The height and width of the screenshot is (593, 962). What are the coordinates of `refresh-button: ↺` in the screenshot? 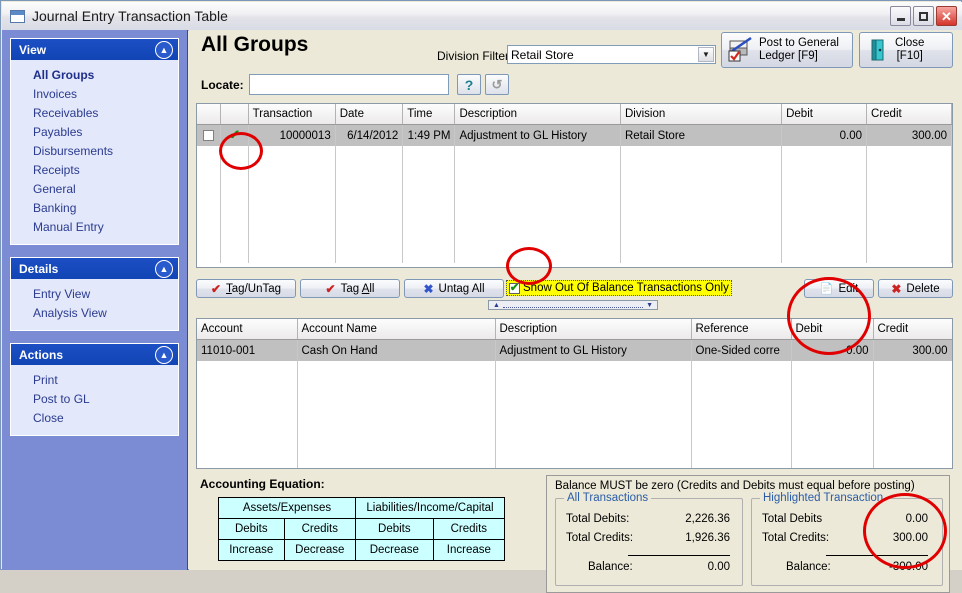 It's located at (497, 84).